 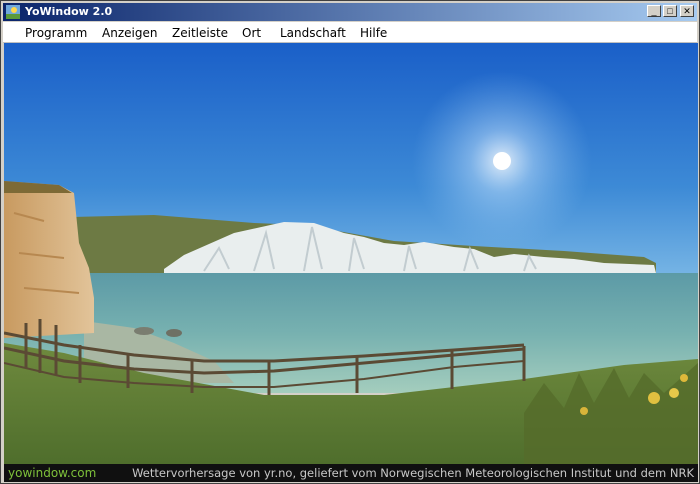 What do you see at coordinates (687, 11) in the screenshot?
I see `close-button: ✕` at bounding box center [687, 11].